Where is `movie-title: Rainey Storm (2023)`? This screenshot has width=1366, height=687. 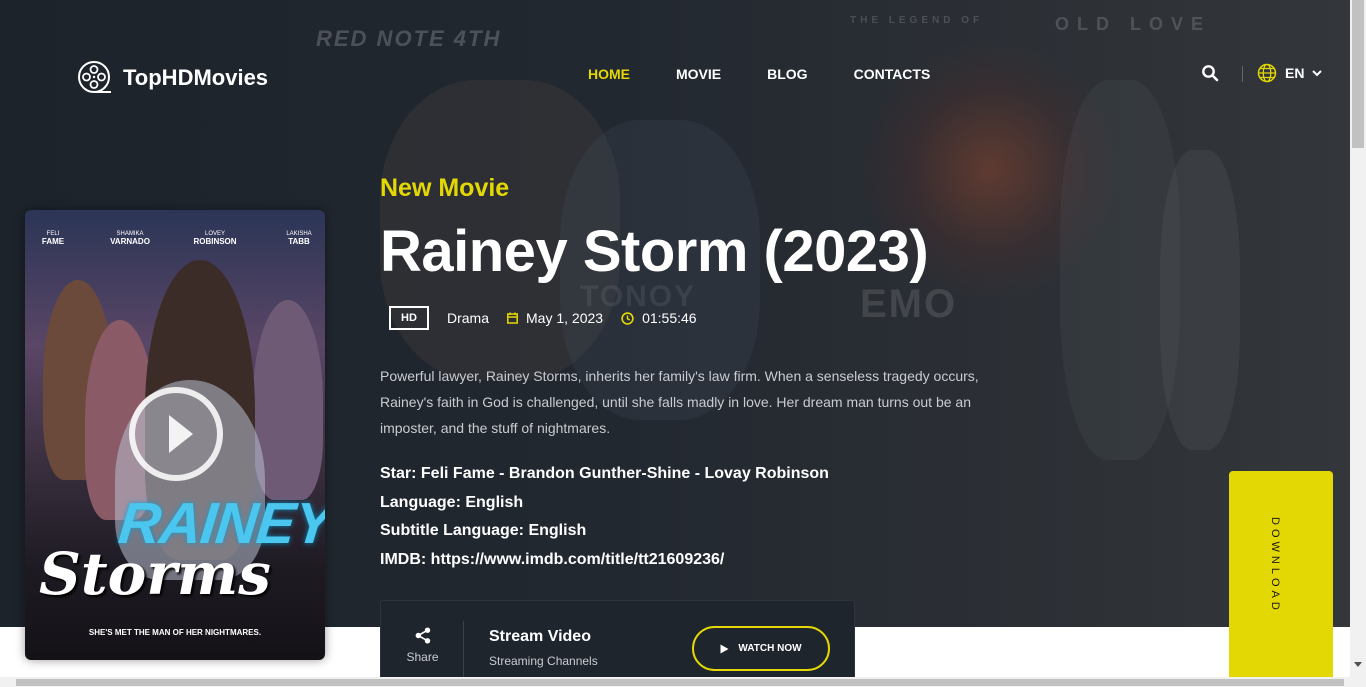
movie-title: Rainey Storm (2023) is located at coordinates (654, 251).